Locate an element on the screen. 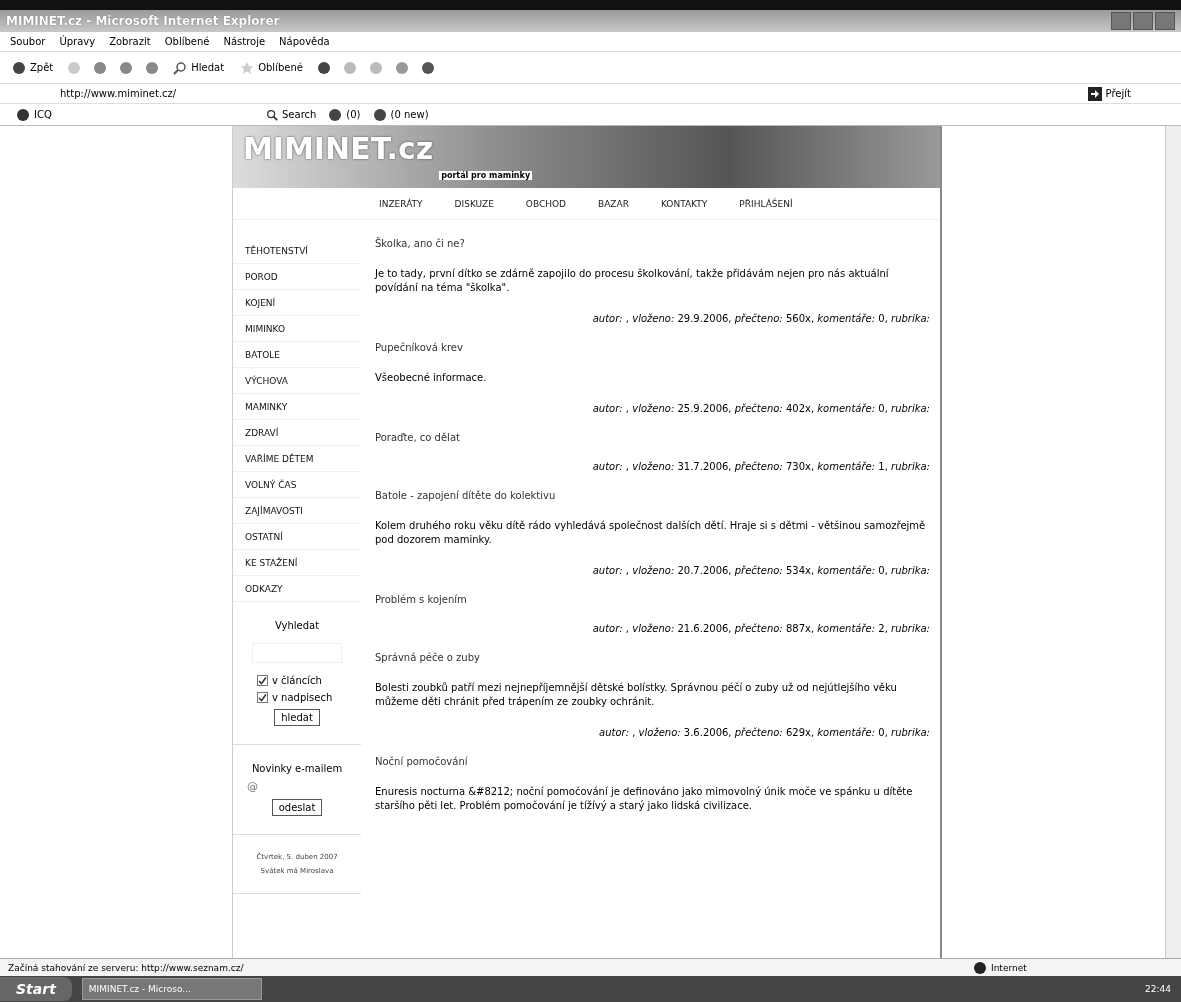 Image resolution: width=1181 pixels, height=1002 pixels. window-title: MIMINET.cz - Microsoft Internet Explorer is located at coordinates (143, 21).